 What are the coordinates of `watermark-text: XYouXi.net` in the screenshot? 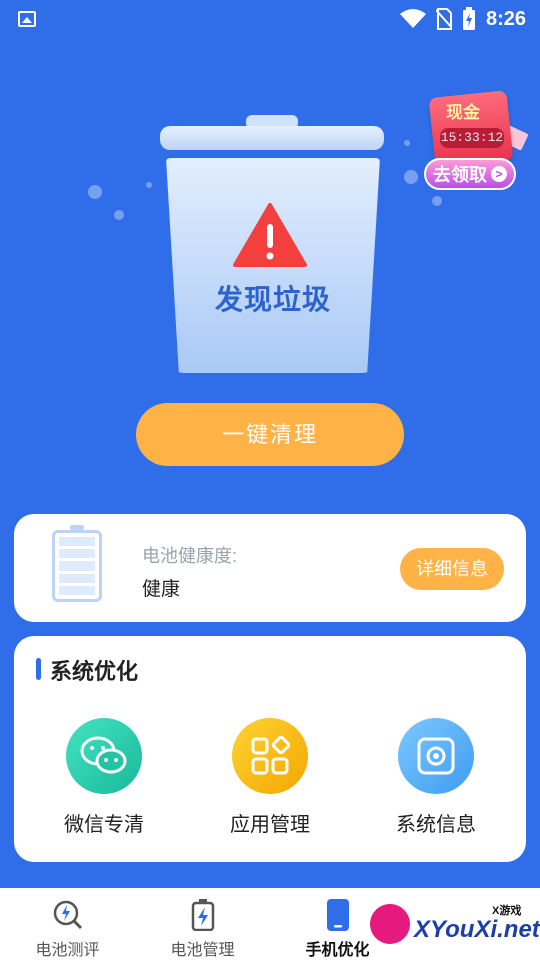 It's located at (477, 929).